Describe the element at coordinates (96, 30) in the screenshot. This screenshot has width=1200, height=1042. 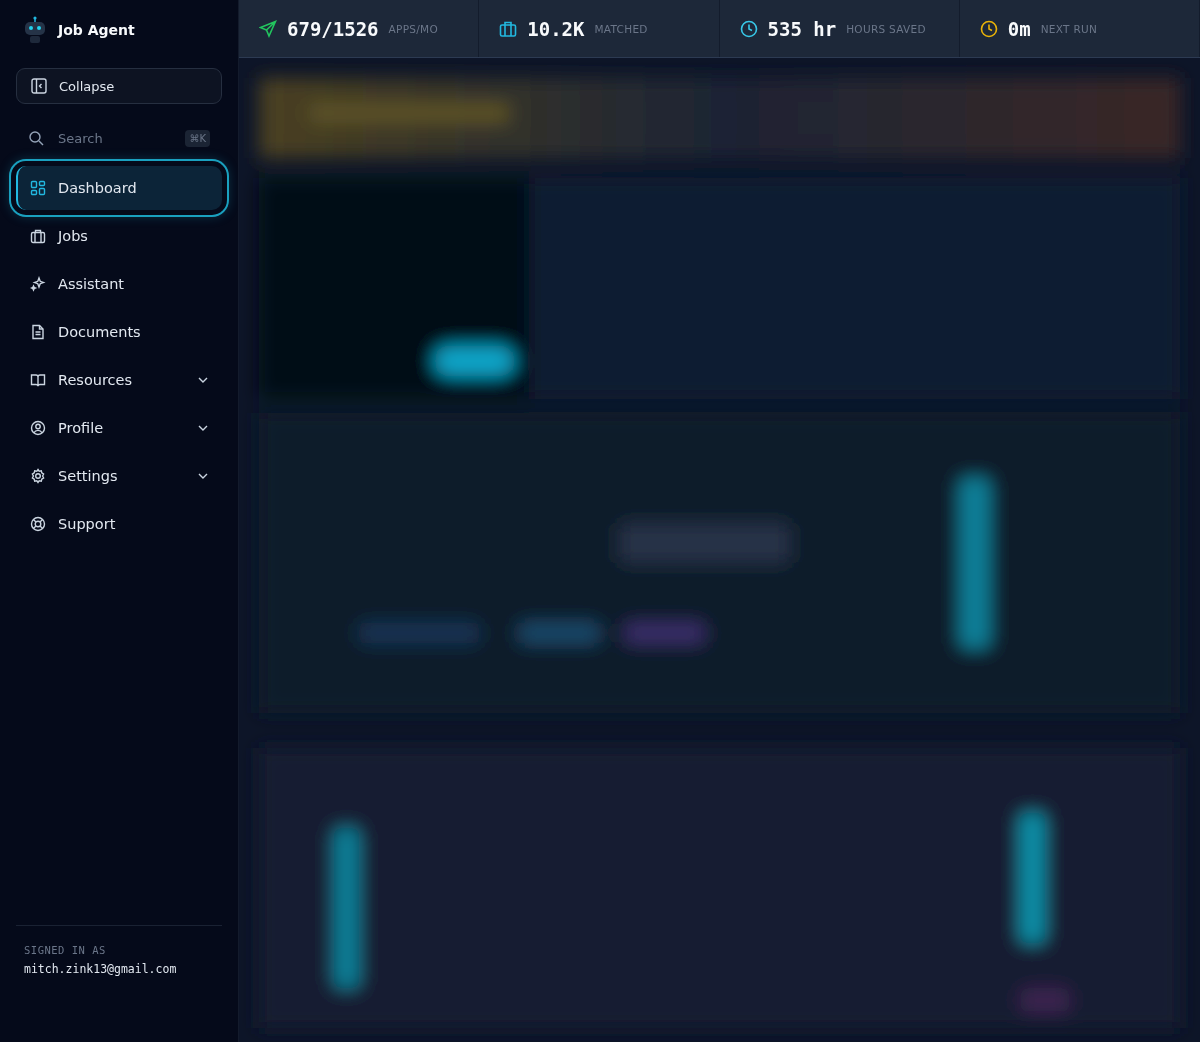
I see `app-title: Job Agent` at that location.